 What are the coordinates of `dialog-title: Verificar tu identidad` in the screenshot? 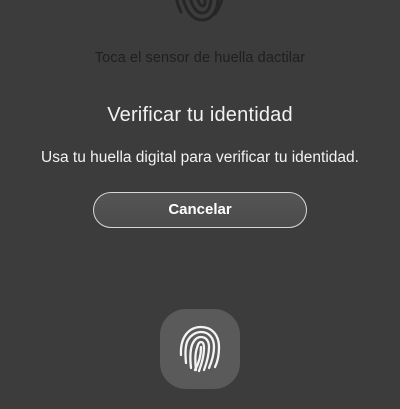 It's located at (200, 115).